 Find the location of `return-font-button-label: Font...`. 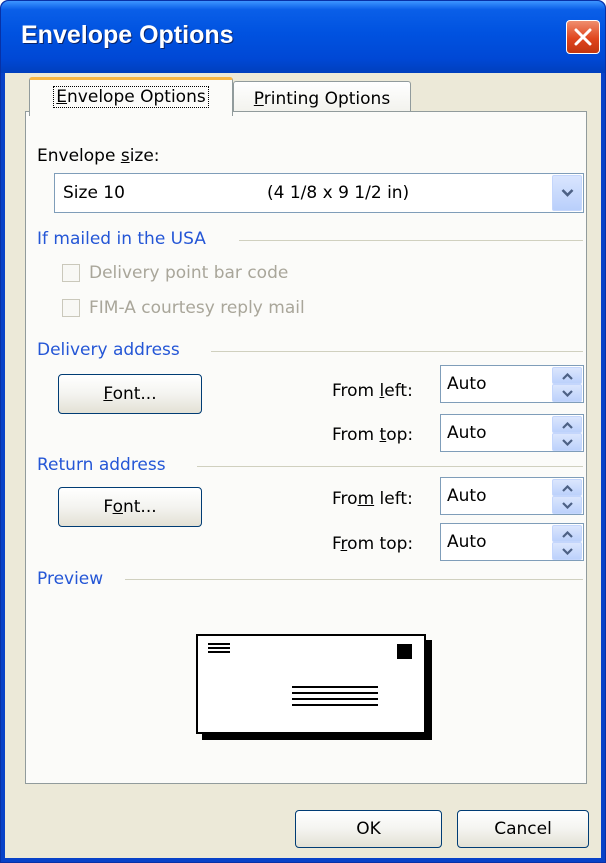

return-font-button-label: Font... is located at coordinates (130, 507).